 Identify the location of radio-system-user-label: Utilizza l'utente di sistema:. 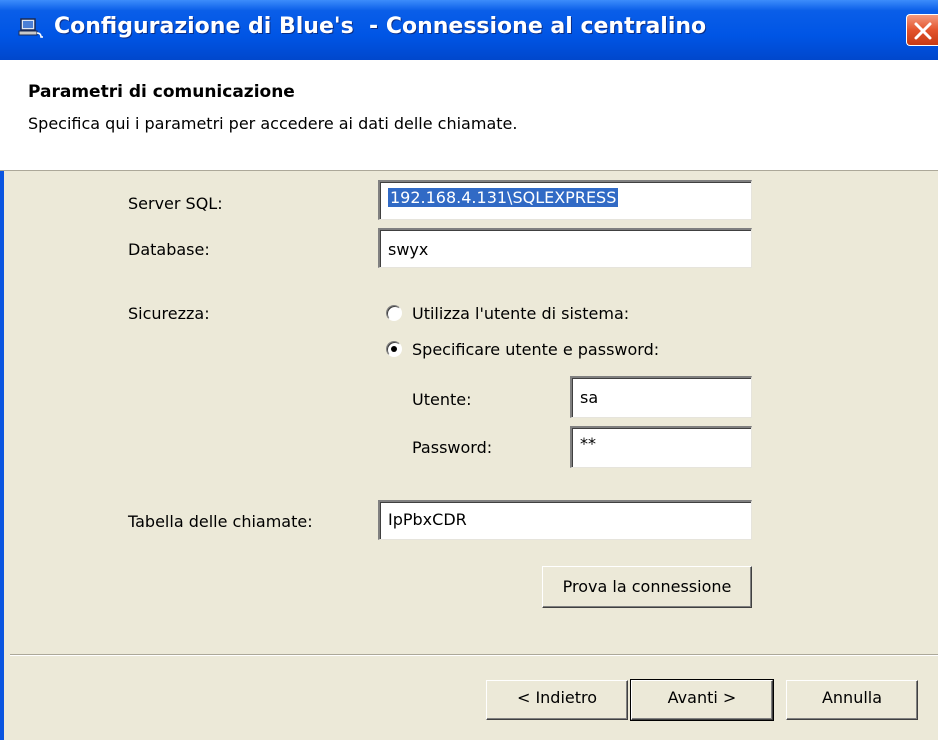
(520, 313).